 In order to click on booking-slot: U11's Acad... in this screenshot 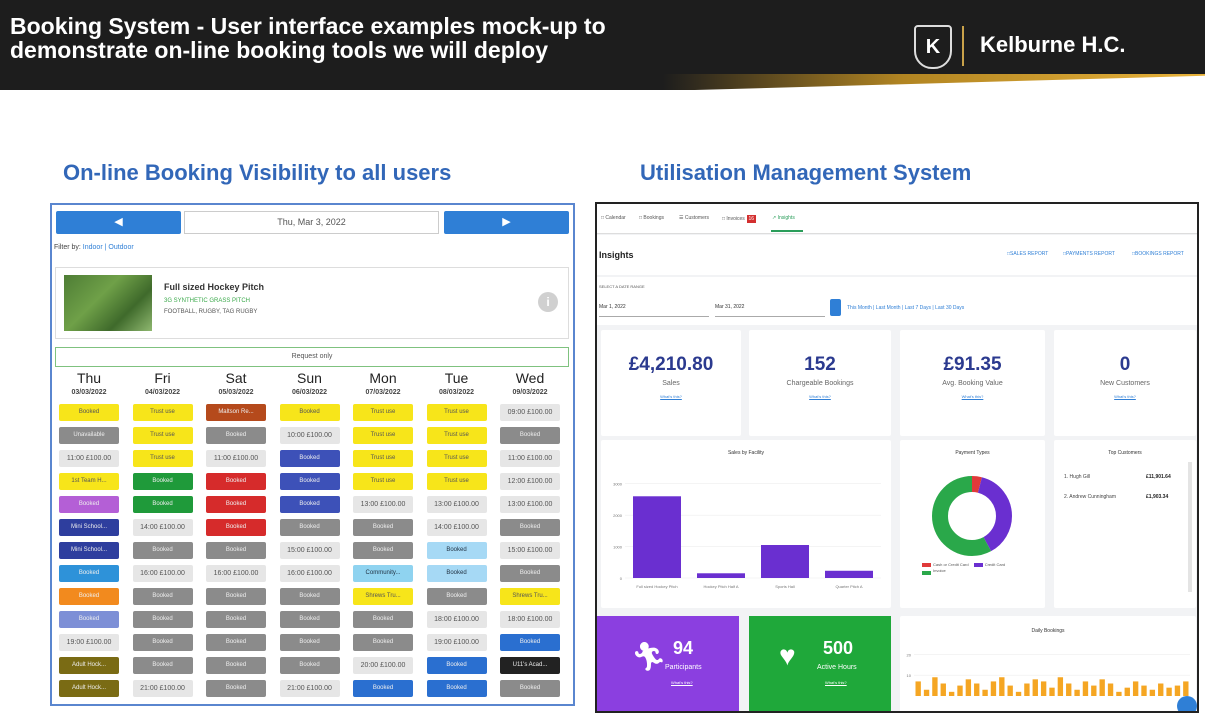, I will do `click(530, 665)`.